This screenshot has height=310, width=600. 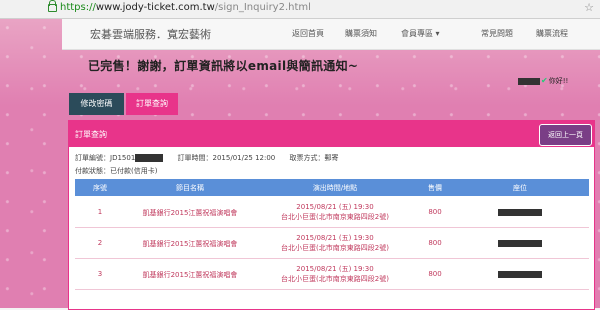 I want to click on nav-member-area: 會員專區 ▾, so click(x=420, y=33).